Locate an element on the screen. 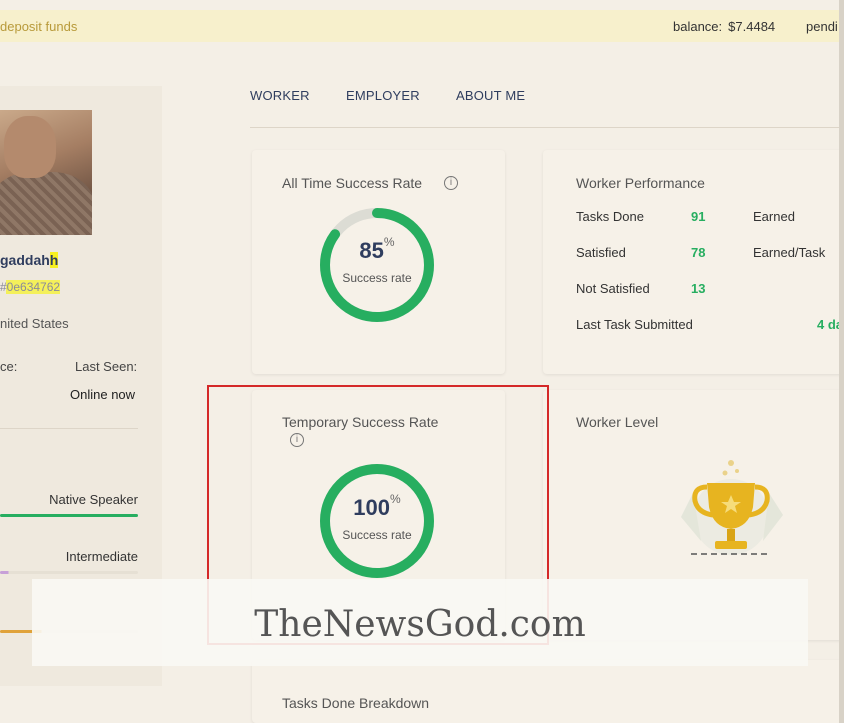 This screenshot has height=723, width=844. language-level: Native Speaker is located at coordinates (93, 499).